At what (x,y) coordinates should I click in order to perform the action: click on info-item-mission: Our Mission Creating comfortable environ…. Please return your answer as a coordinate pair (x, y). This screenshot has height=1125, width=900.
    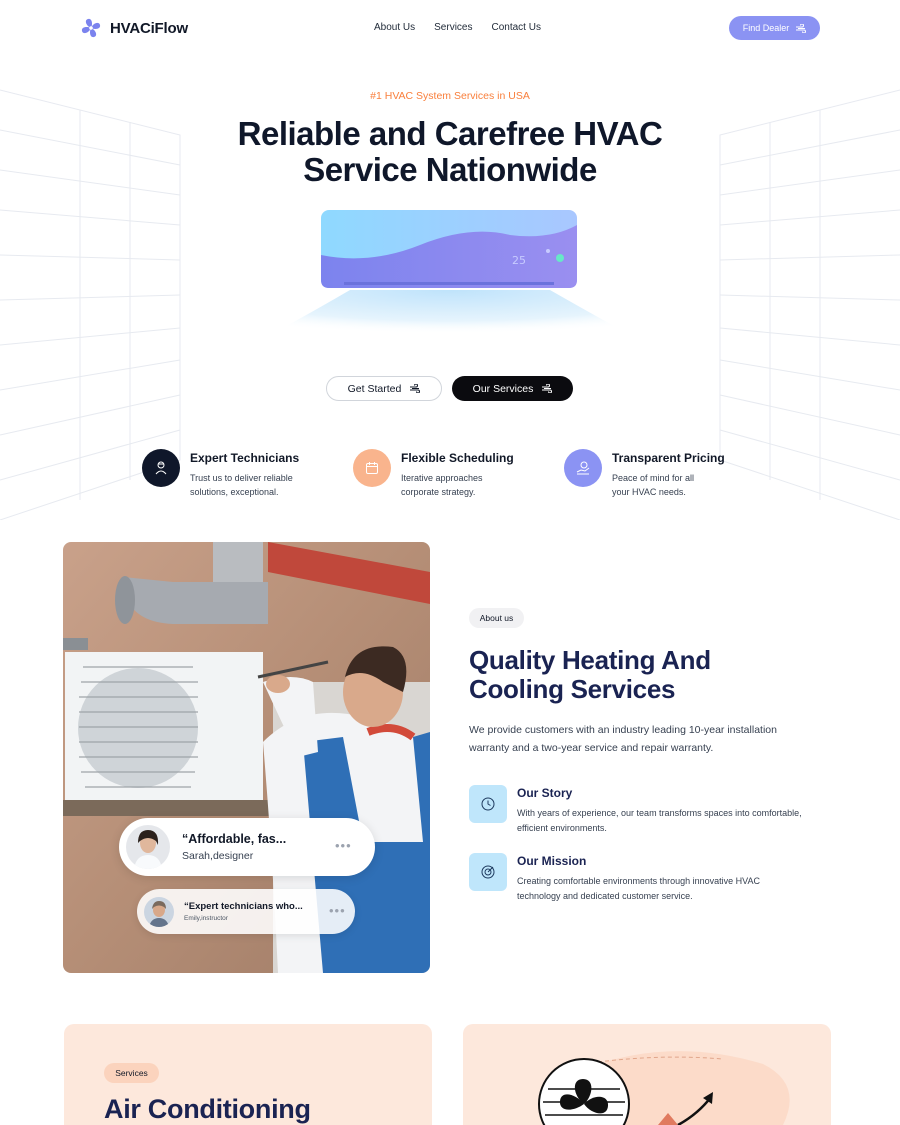
    Looking at the image, I should click on (635, 878).